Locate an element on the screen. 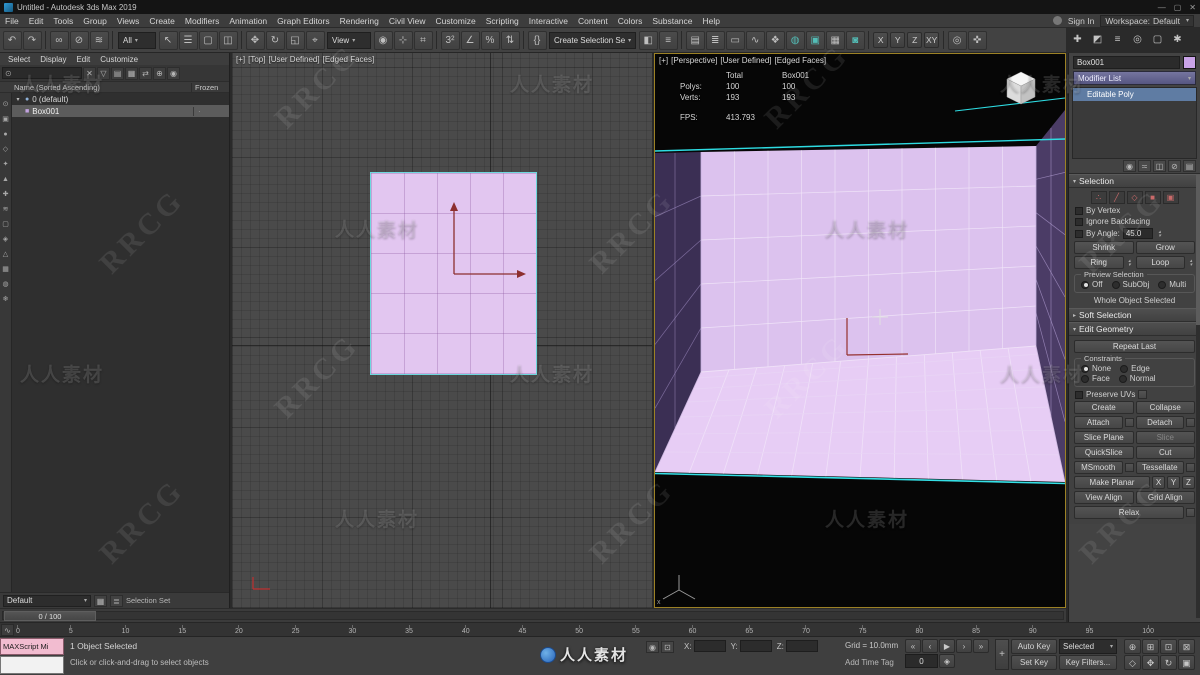 The width and height of the screenshot is (1200, 675). object-color-swatch is located at coordinates (1189, 62).